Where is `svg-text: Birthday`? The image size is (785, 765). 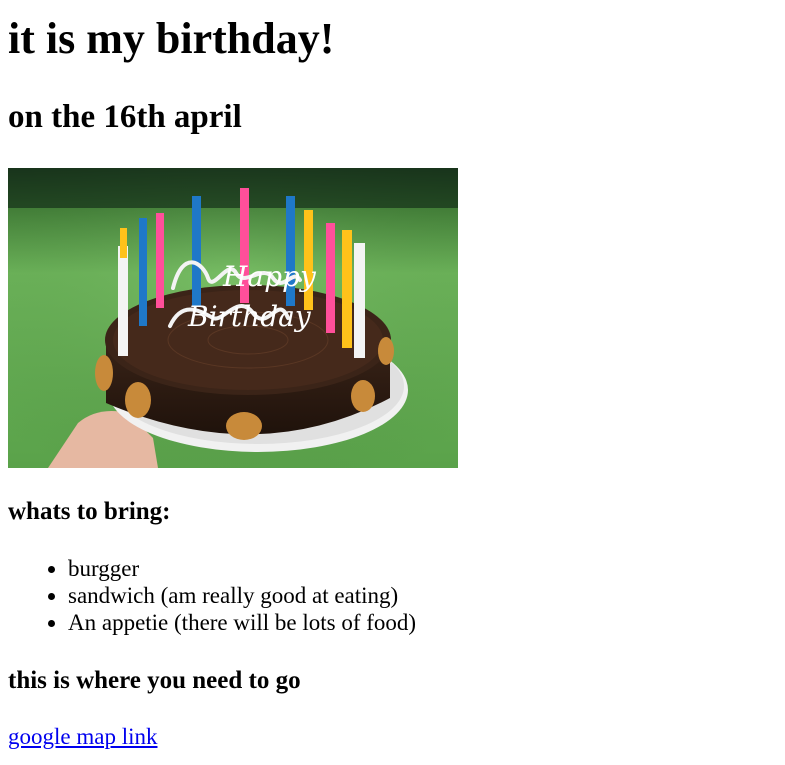 svg-text: Birthday is located at coordinates (249, 316).